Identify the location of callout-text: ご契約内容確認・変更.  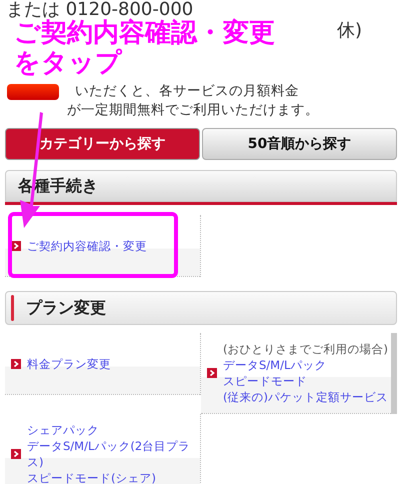
(144, 33).